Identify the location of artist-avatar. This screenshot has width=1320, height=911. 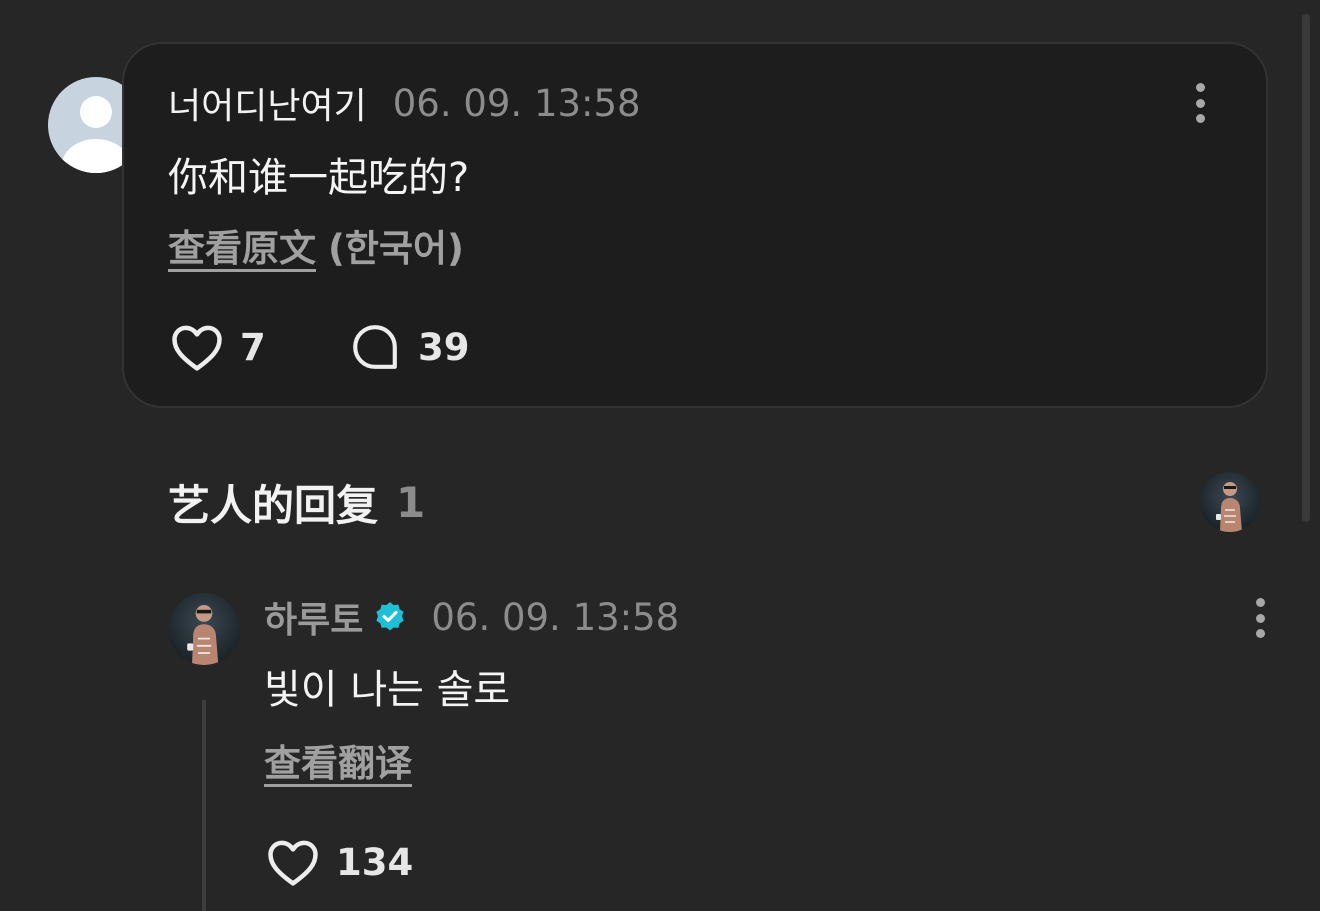
(204, 629).